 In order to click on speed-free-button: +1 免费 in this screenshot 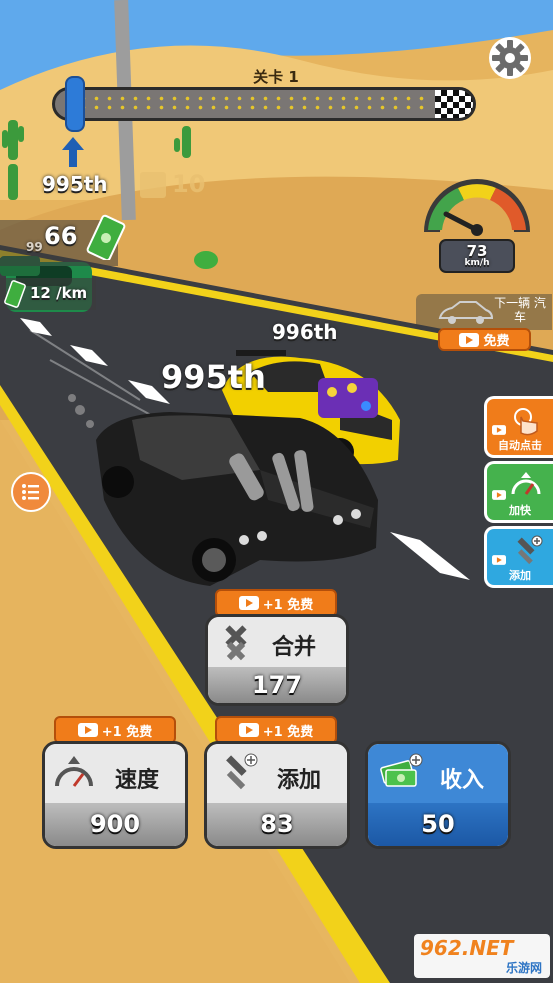, I will do `click(115, 730)`.